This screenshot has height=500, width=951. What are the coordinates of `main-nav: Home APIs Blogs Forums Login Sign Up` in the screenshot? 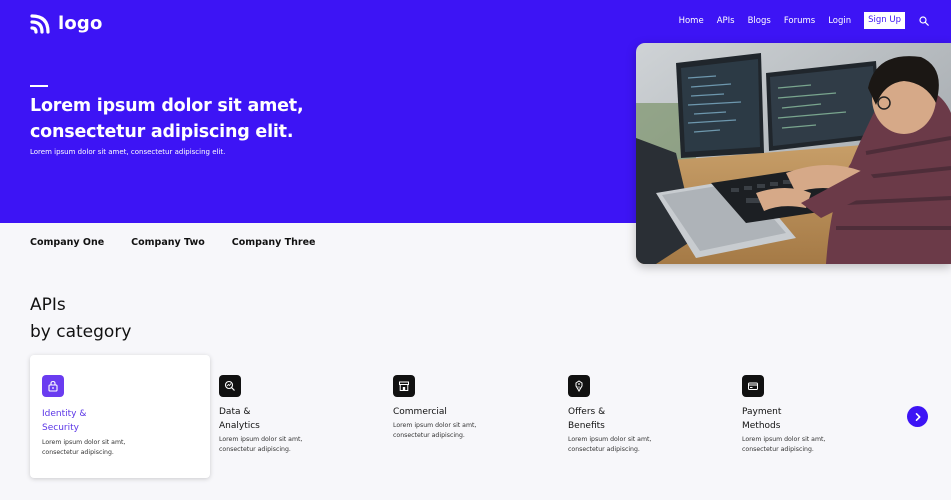 It's located at (797, 20).